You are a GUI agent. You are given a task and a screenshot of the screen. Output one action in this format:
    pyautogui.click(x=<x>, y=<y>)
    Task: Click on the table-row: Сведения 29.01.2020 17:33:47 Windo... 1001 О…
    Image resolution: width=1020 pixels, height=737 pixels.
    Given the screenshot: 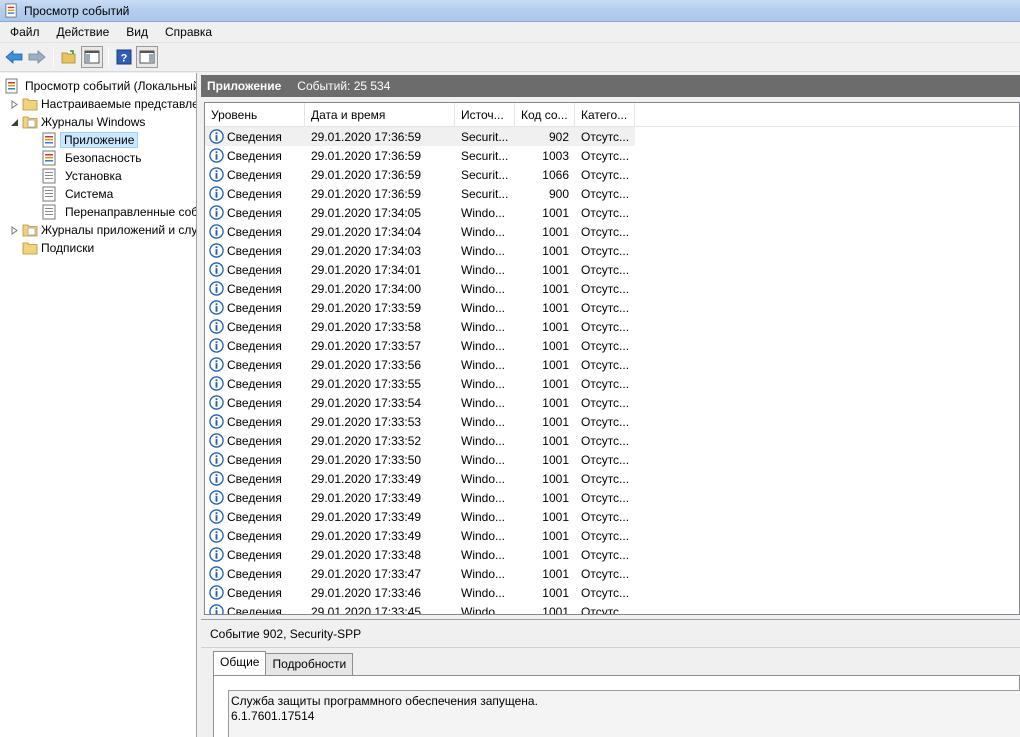 What is the action you would take?
    pyautogui.click(x=612, y=573)
    